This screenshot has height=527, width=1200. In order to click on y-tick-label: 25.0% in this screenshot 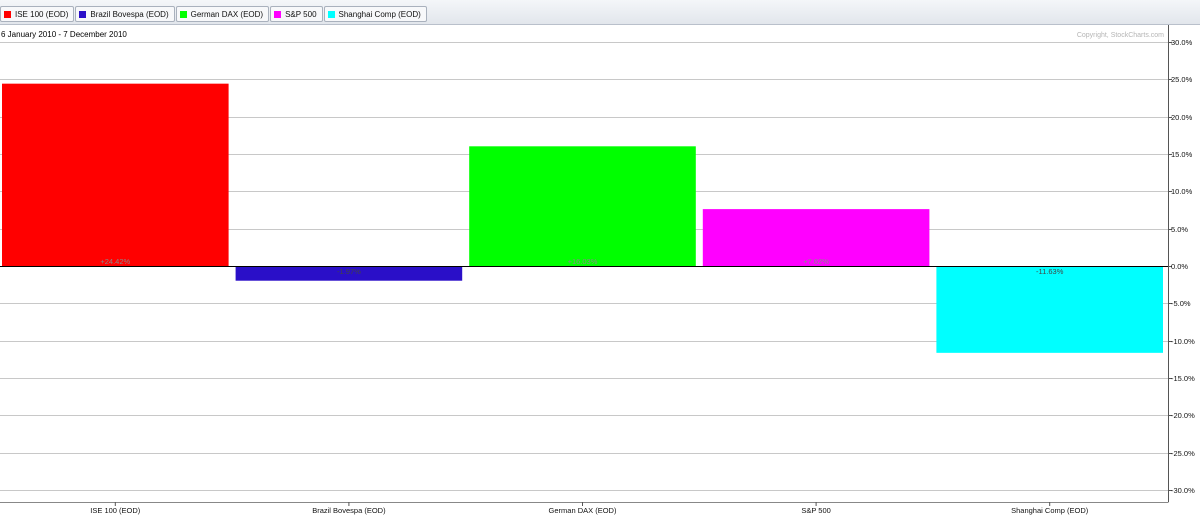, I will do `click(1182, 79)`.